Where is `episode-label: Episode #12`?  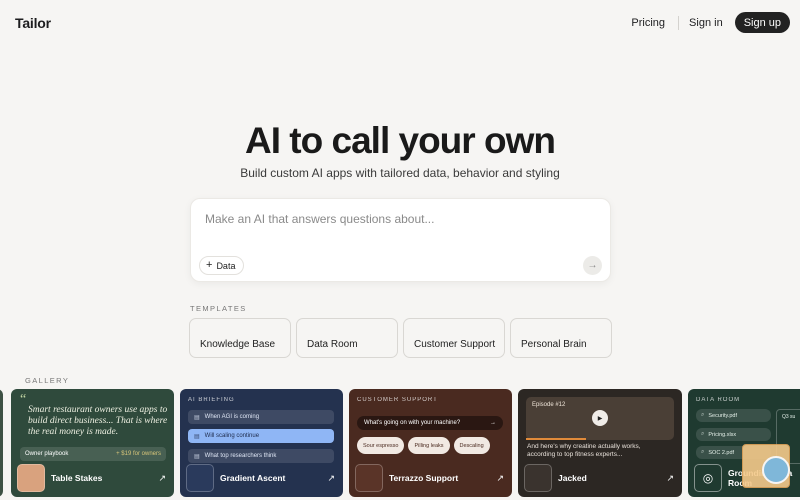 episode-label: Episode #12 is located at coordinates (549, 405).